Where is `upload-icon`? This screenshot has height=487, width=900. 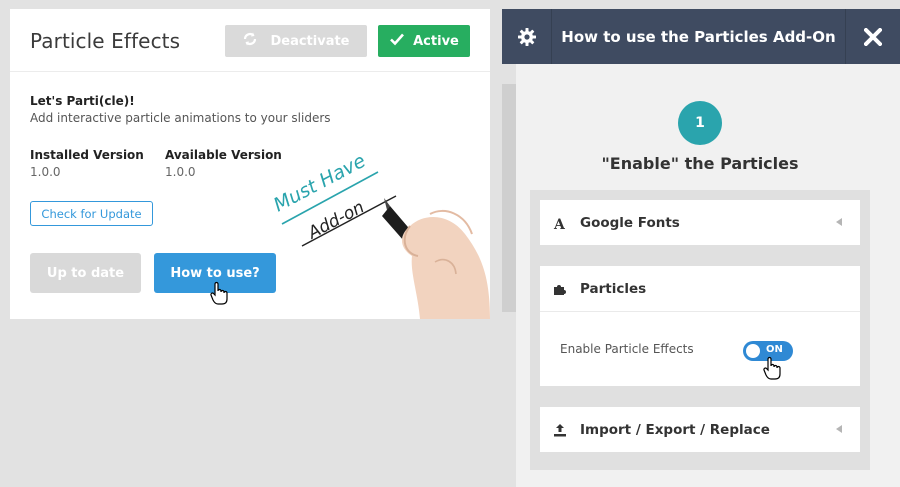
upload-icon is located at coordinates (560, 430).